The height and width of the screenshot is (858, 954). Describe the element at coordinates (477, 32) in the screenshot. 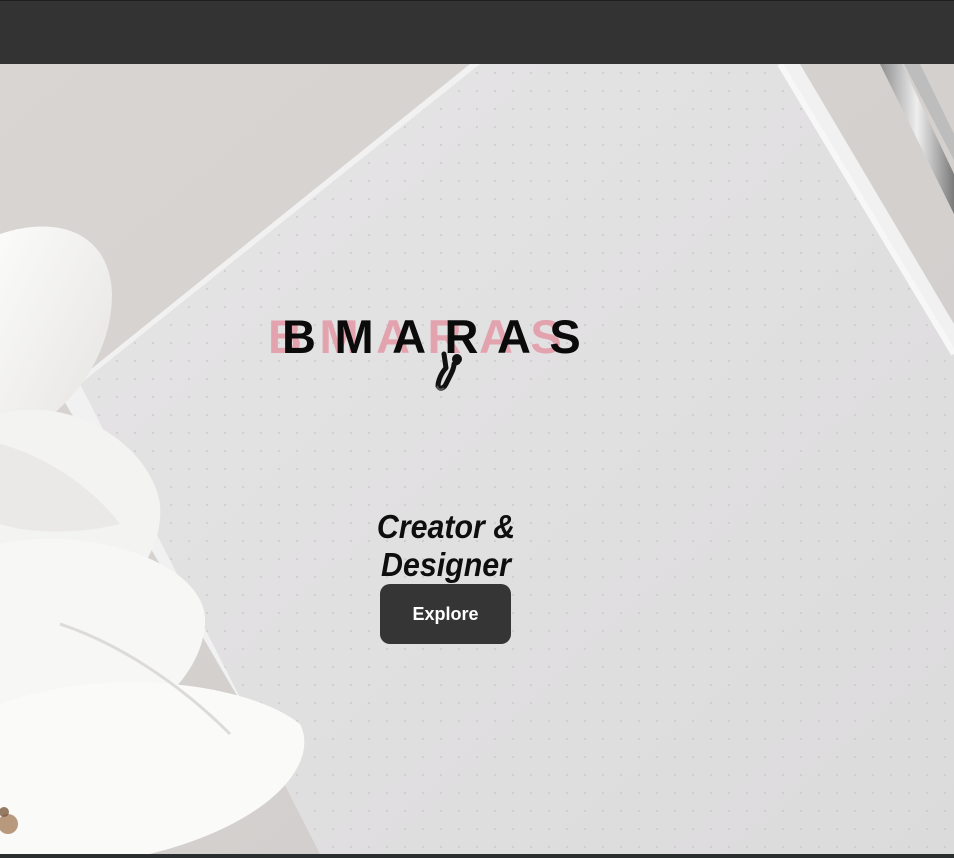

I see `top-nav-bar` at that location.